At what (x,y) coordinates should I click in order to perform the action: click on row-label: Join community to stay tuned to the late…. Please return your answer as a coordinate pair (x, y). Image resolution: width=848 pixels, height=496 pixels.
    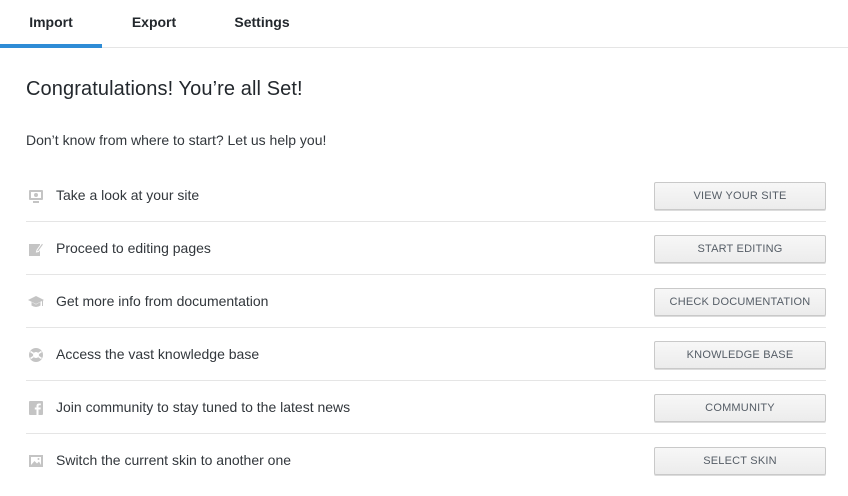
    Looking at the image, I should click on (203, 407).